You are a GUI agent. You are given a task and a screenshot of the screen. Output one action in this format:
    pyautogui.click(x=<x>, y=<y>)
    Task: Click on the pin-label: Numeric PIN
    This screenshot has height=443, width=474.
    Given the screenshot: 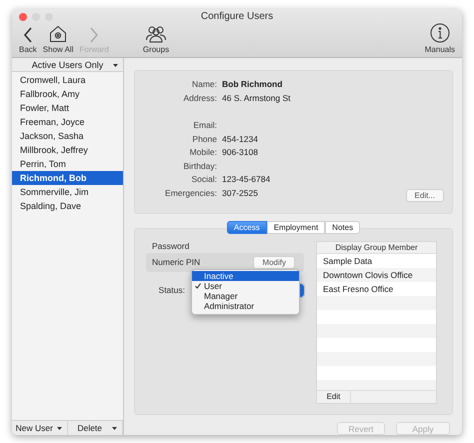 What is the action you would take?
    pyautogui.click(x=176, y=262)
    